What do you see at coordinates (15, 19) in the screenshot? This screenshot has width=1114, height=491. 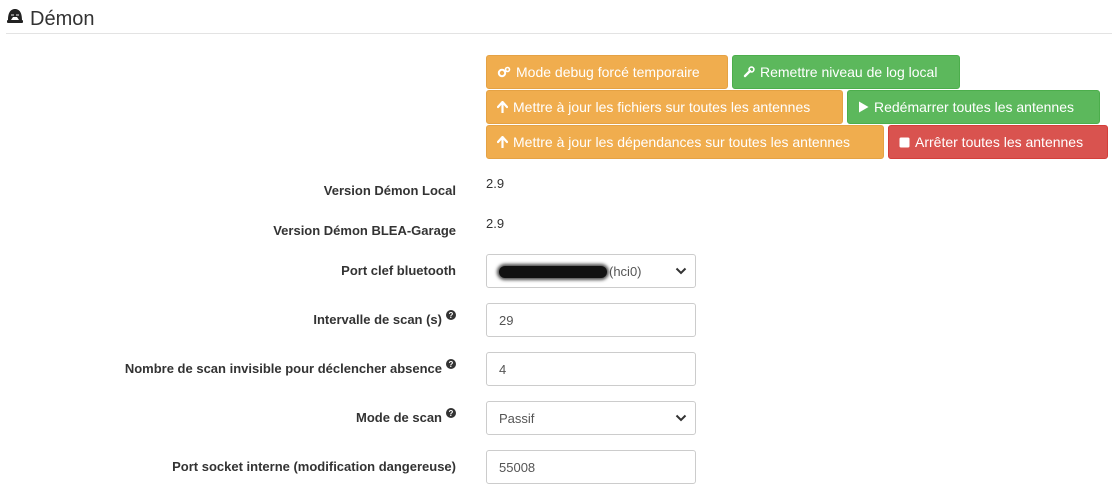 I see `helmet-icon` at bounding box center [15, 19].